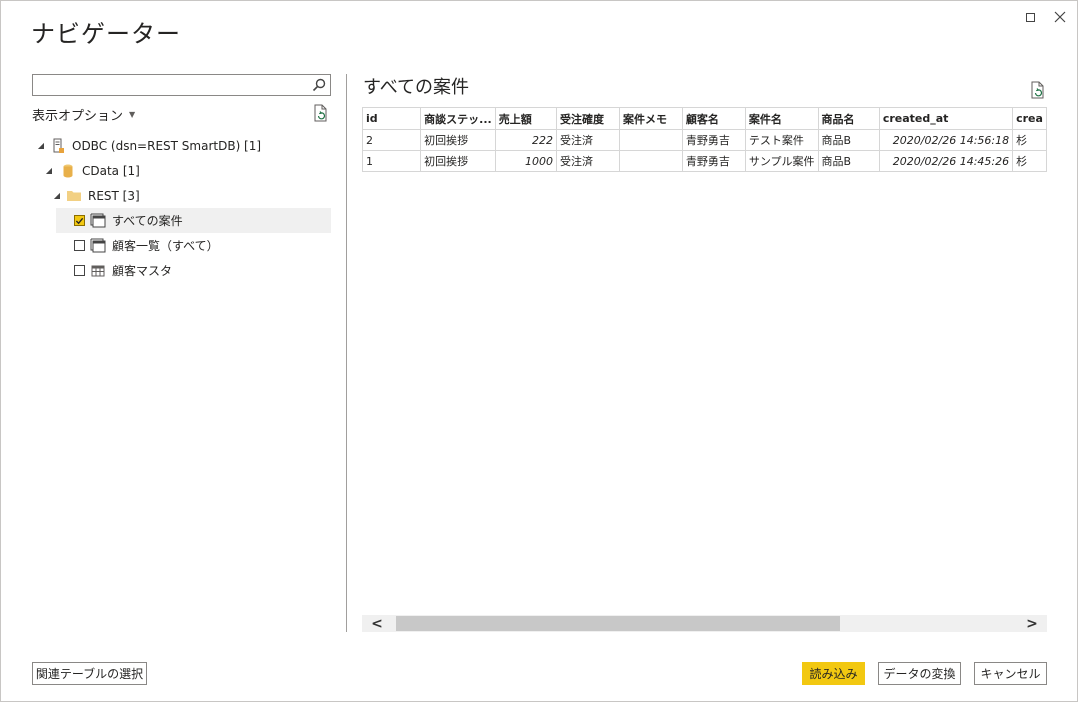 The image size is (1078, 702). I want to click on close-button, so click(1060, 17).